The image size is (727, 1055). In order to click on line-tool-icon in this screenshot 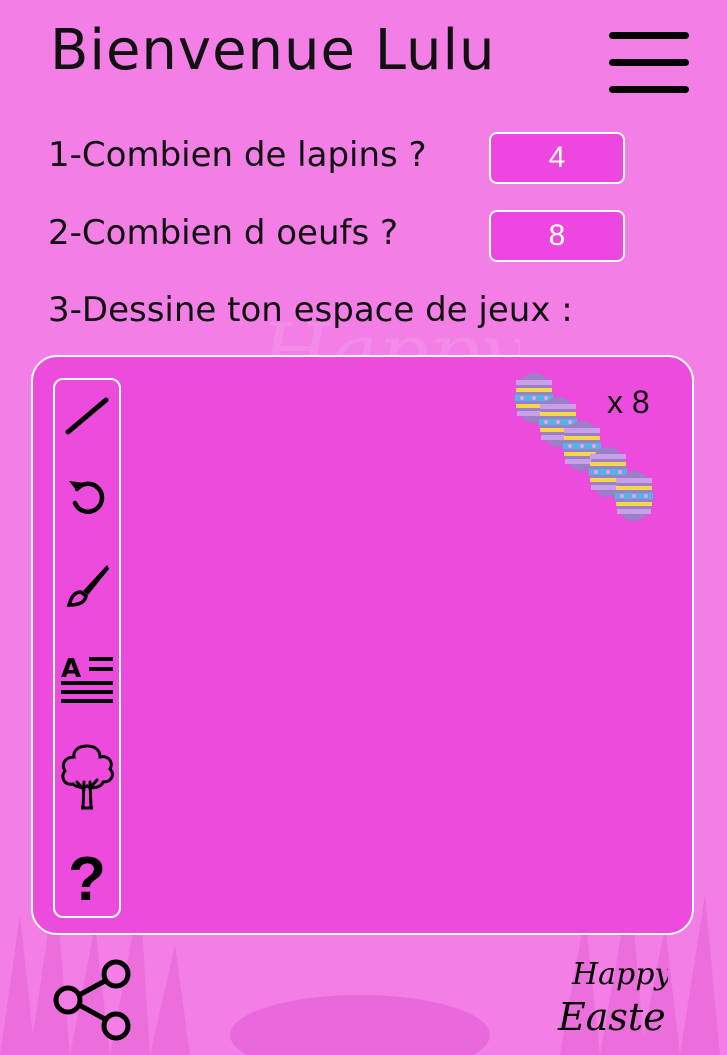, I will do `click(87, 415)`.